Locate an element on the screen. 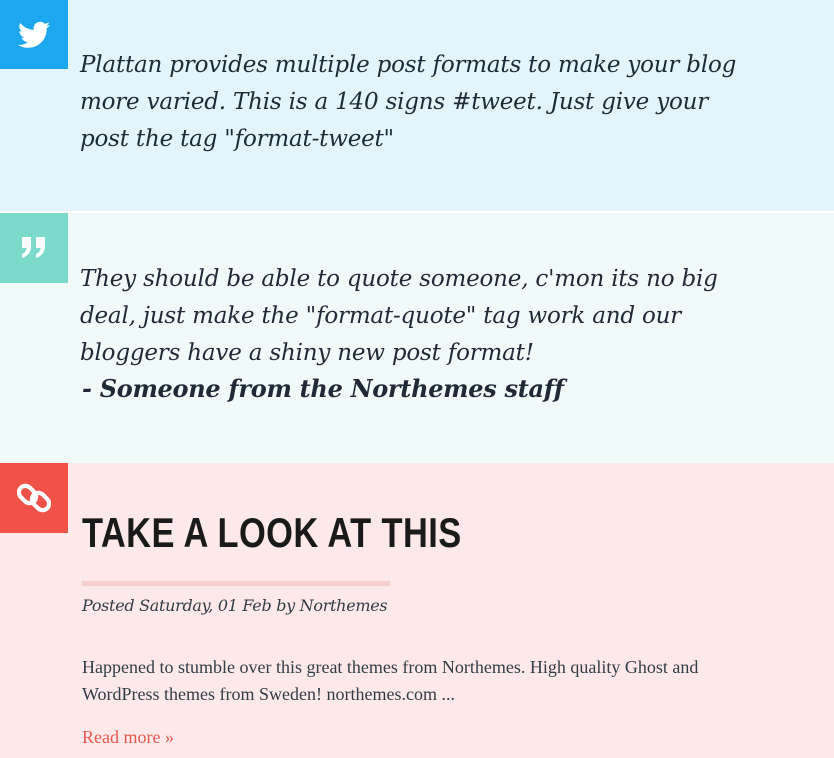 This screenshot has height=758, width=834. read-more-link: Read more » is located at coordinates (128, 737).